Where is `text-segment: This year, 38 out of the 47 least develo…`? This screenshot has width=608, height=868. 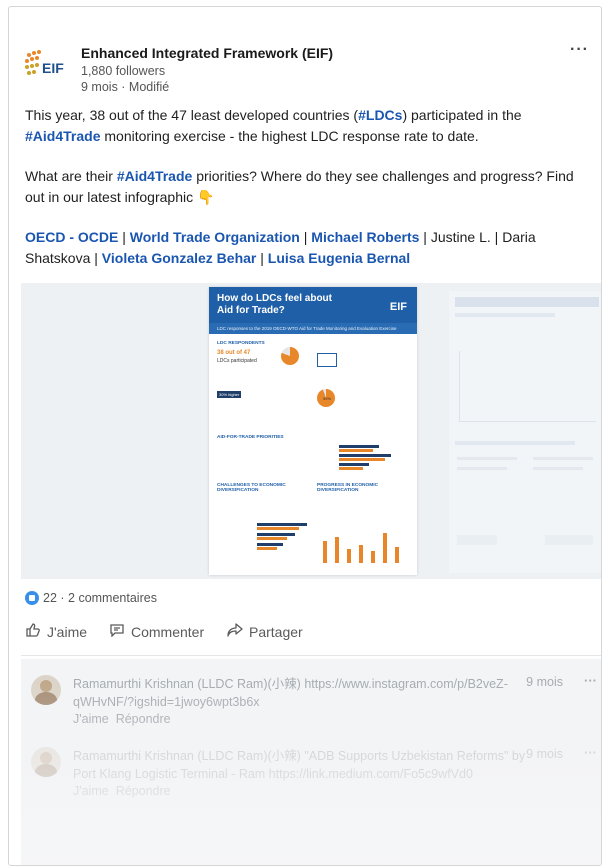 text-segment: This year, 38 out of the 47 least develo… is located at coordinates (192, 115).